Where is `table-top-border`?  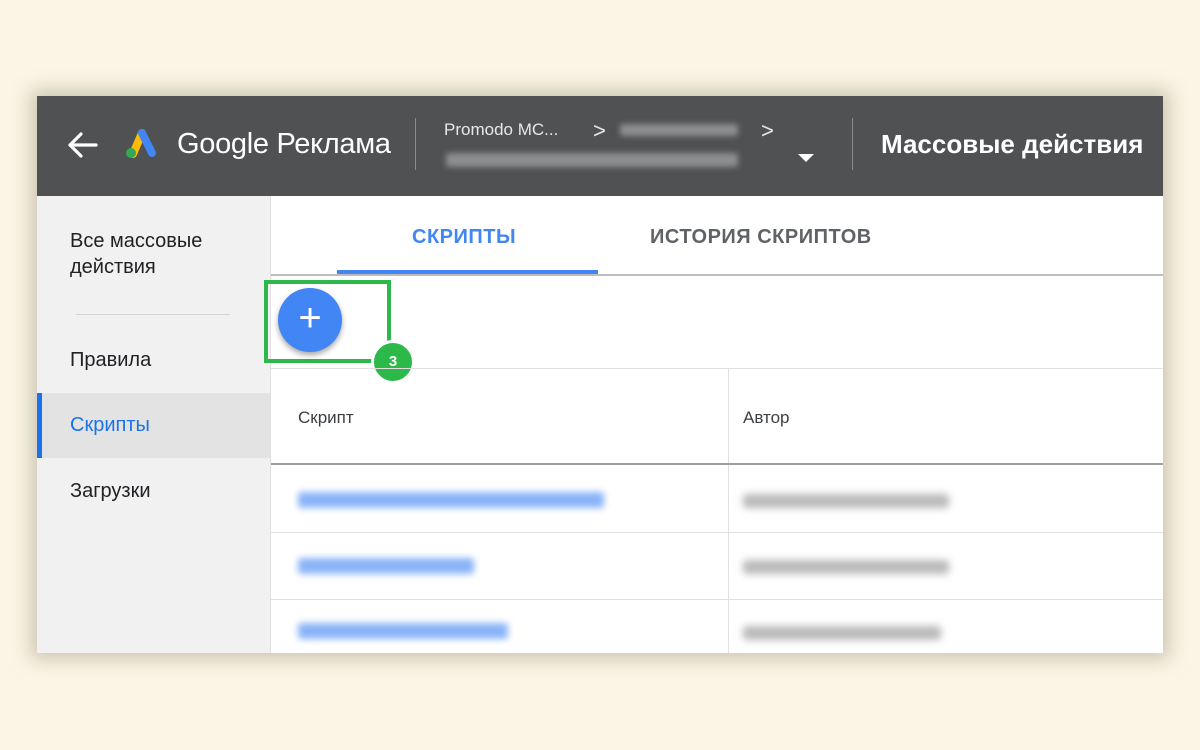
table-top-border is located at coordinates (717, 368).